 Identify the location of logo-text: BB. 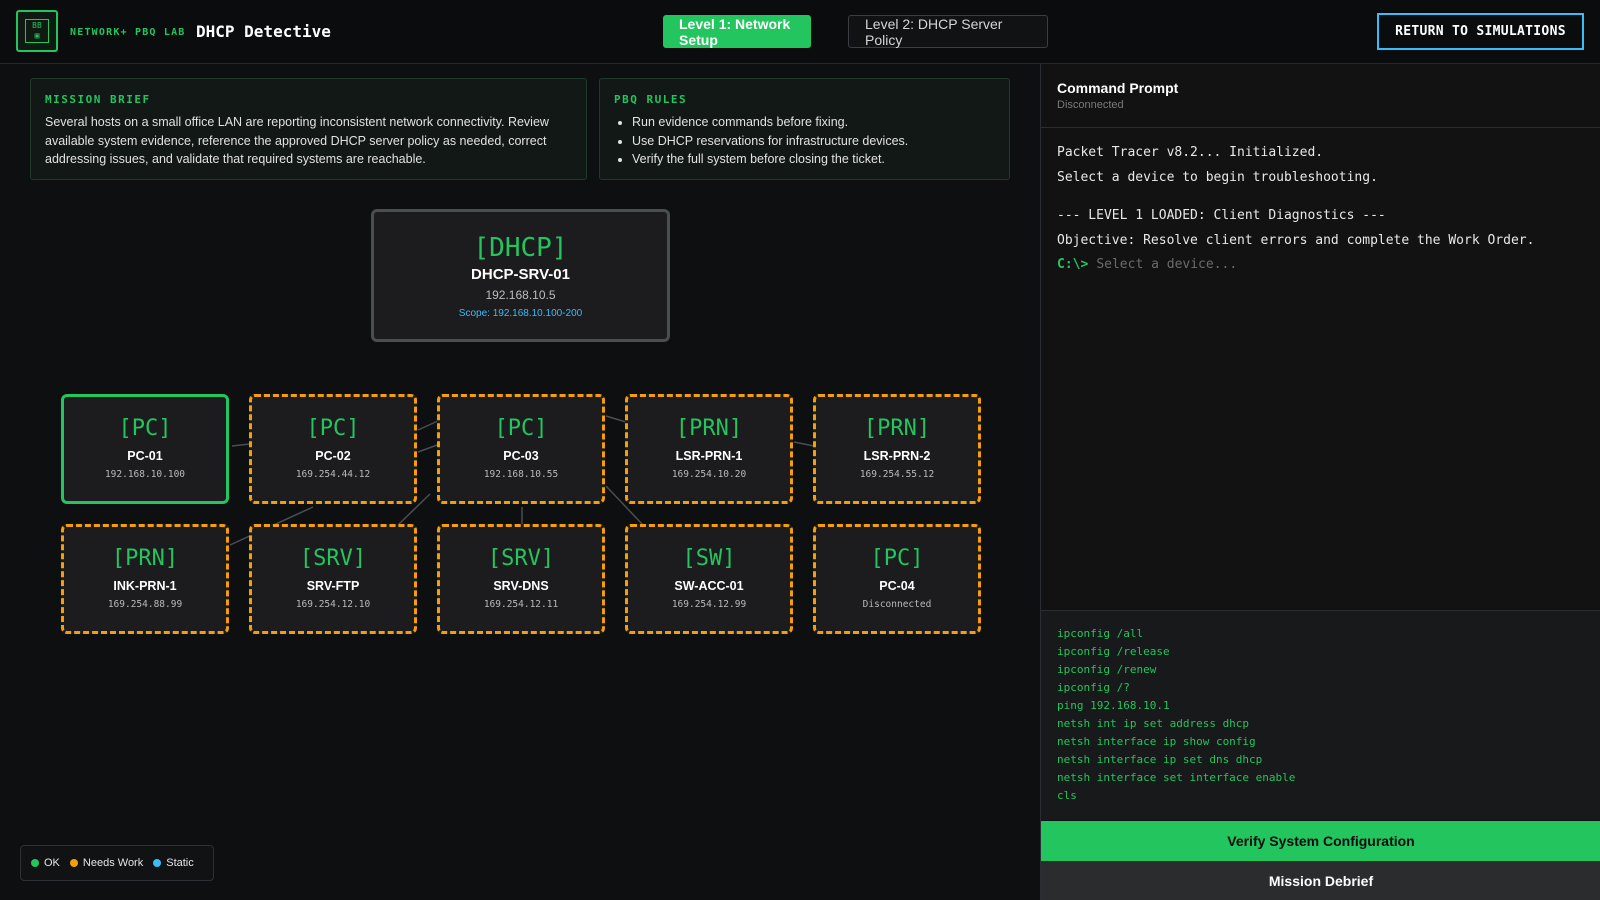
(37, 25).